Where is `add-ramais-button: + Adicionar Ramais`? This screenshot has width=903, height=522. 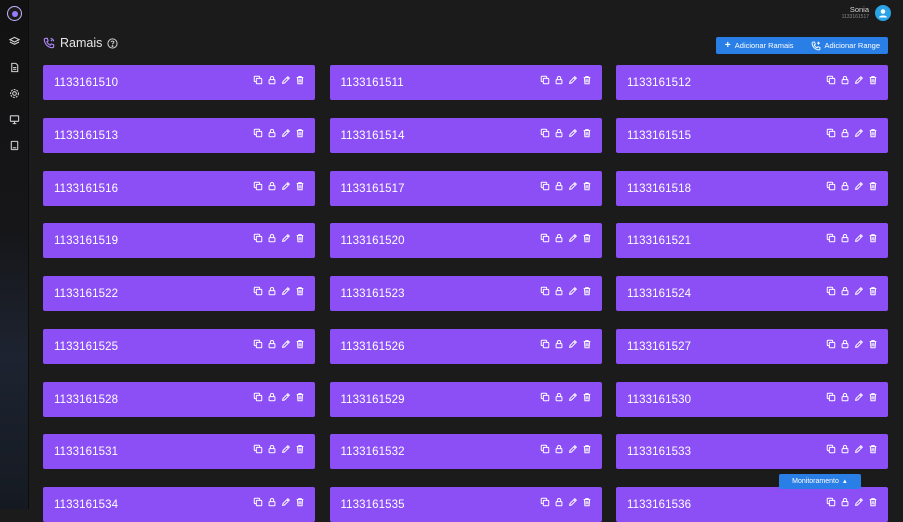
add-ramais-button: + Adicionar Ramais is located at coordinates (759, 45).